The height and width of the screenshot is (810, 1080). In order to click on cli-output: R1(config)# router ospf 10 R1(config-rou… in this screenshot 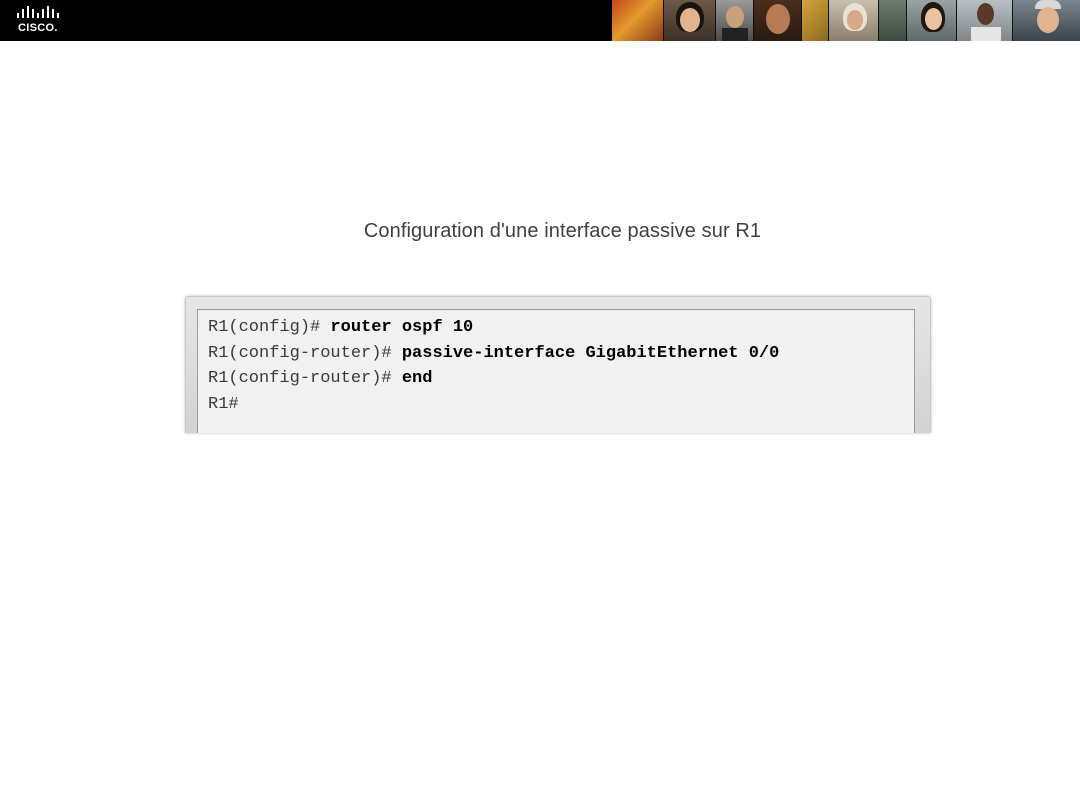, I will do `click(556, 371)`.